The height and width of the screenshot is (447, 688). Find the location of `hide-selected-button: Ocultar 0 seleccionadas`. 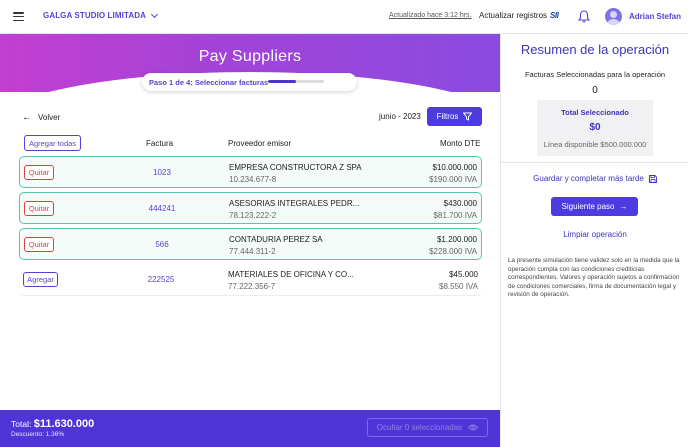

hide-selected-button: Ocultar 0 seleccionadas is located at coordinates (427, 427).